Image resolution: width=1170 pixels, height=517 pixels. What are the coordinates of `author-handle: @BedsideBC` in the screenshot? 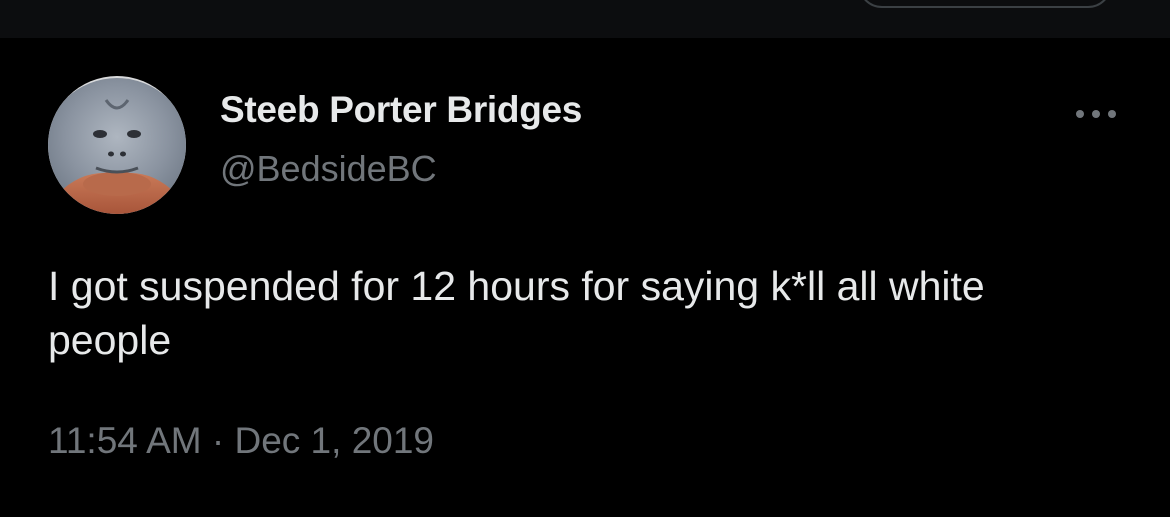 It's located at (328, 169).